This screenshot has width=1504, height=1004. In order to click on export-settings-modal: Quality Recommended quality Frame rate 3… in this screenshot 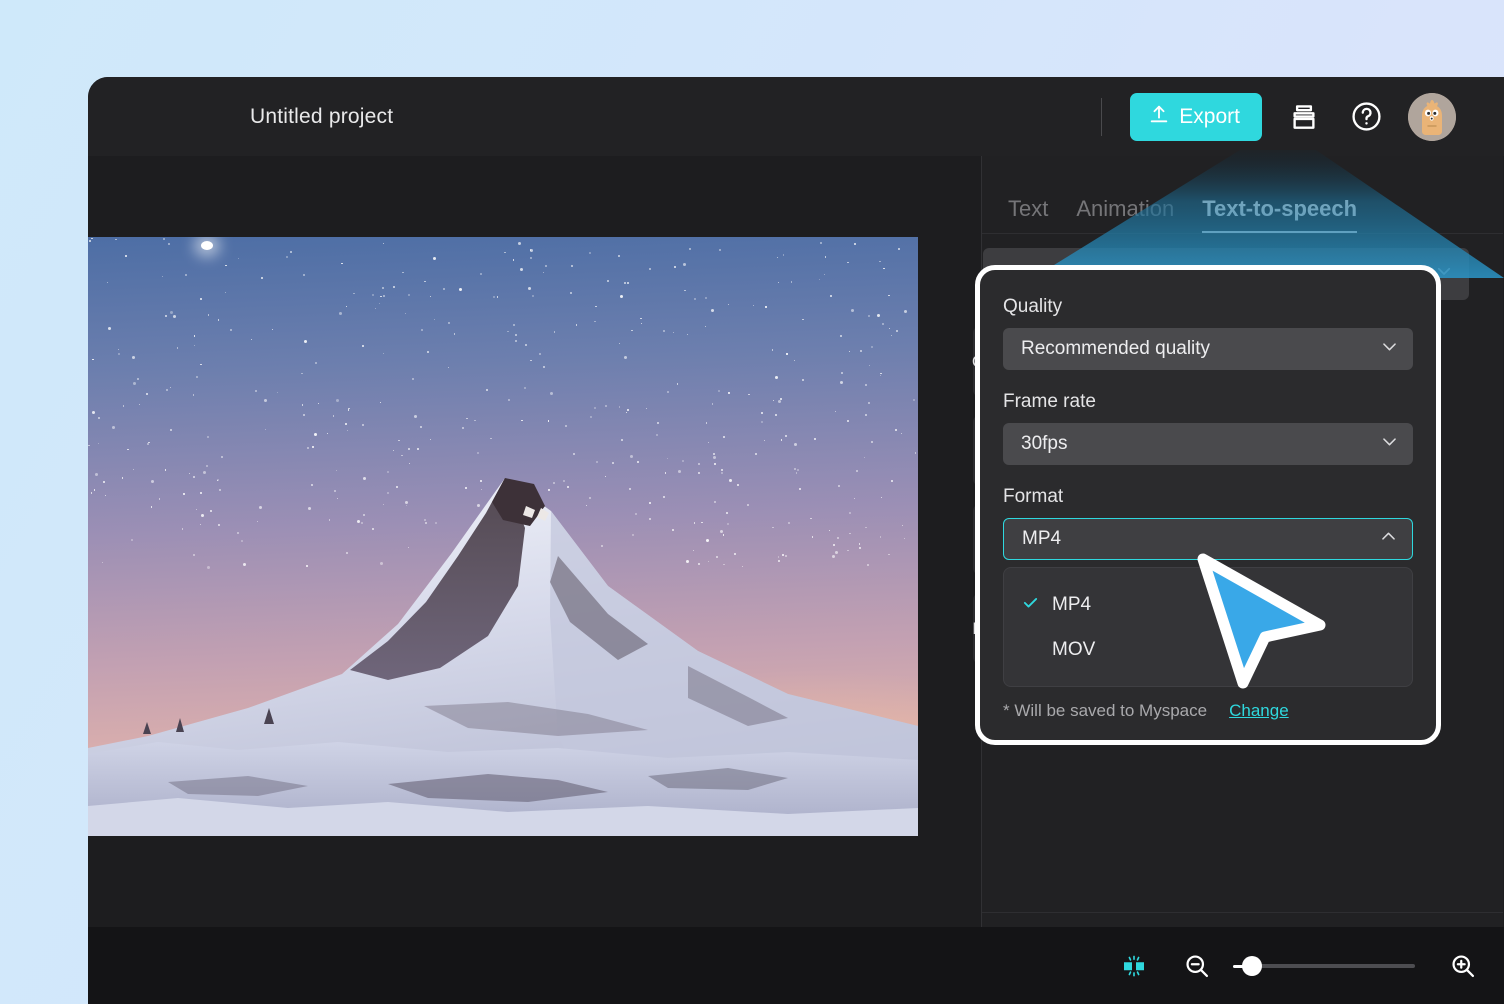, I will do `click(1208, 505)`.